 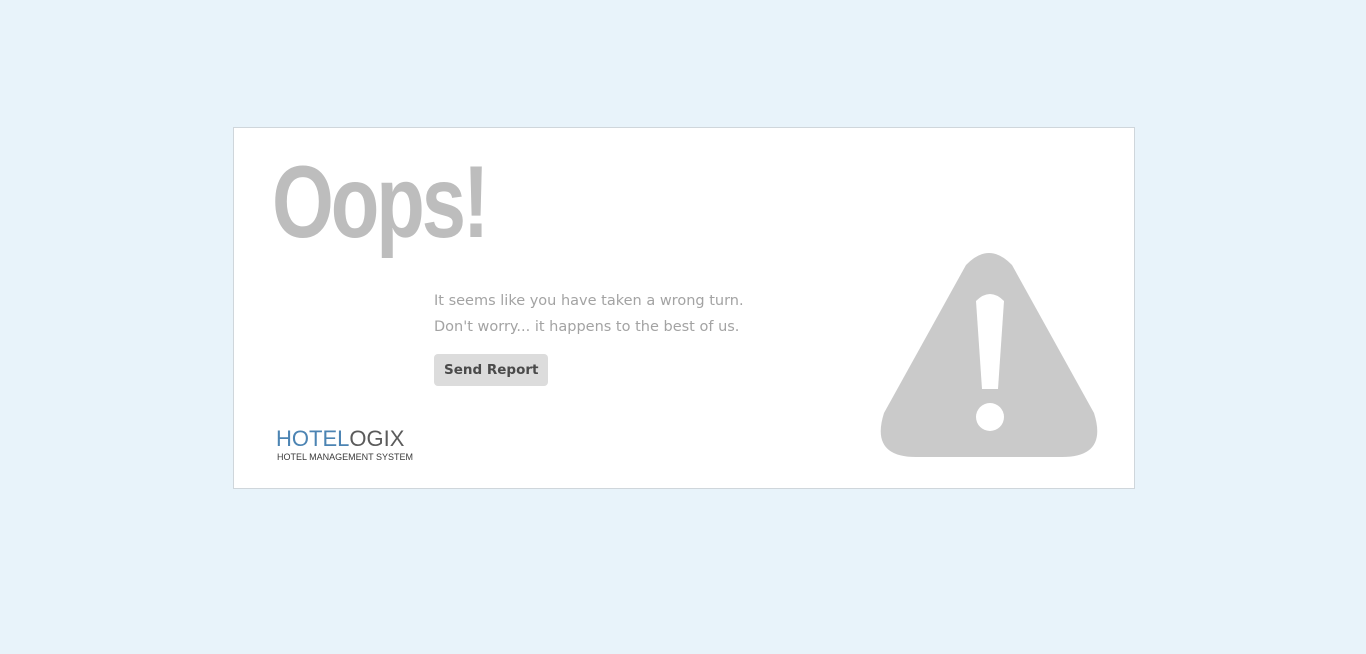 What do you see at coordinates (990, 417) in the screenshot?
I see `exclamation-dot` at bounding box center [990, 417].